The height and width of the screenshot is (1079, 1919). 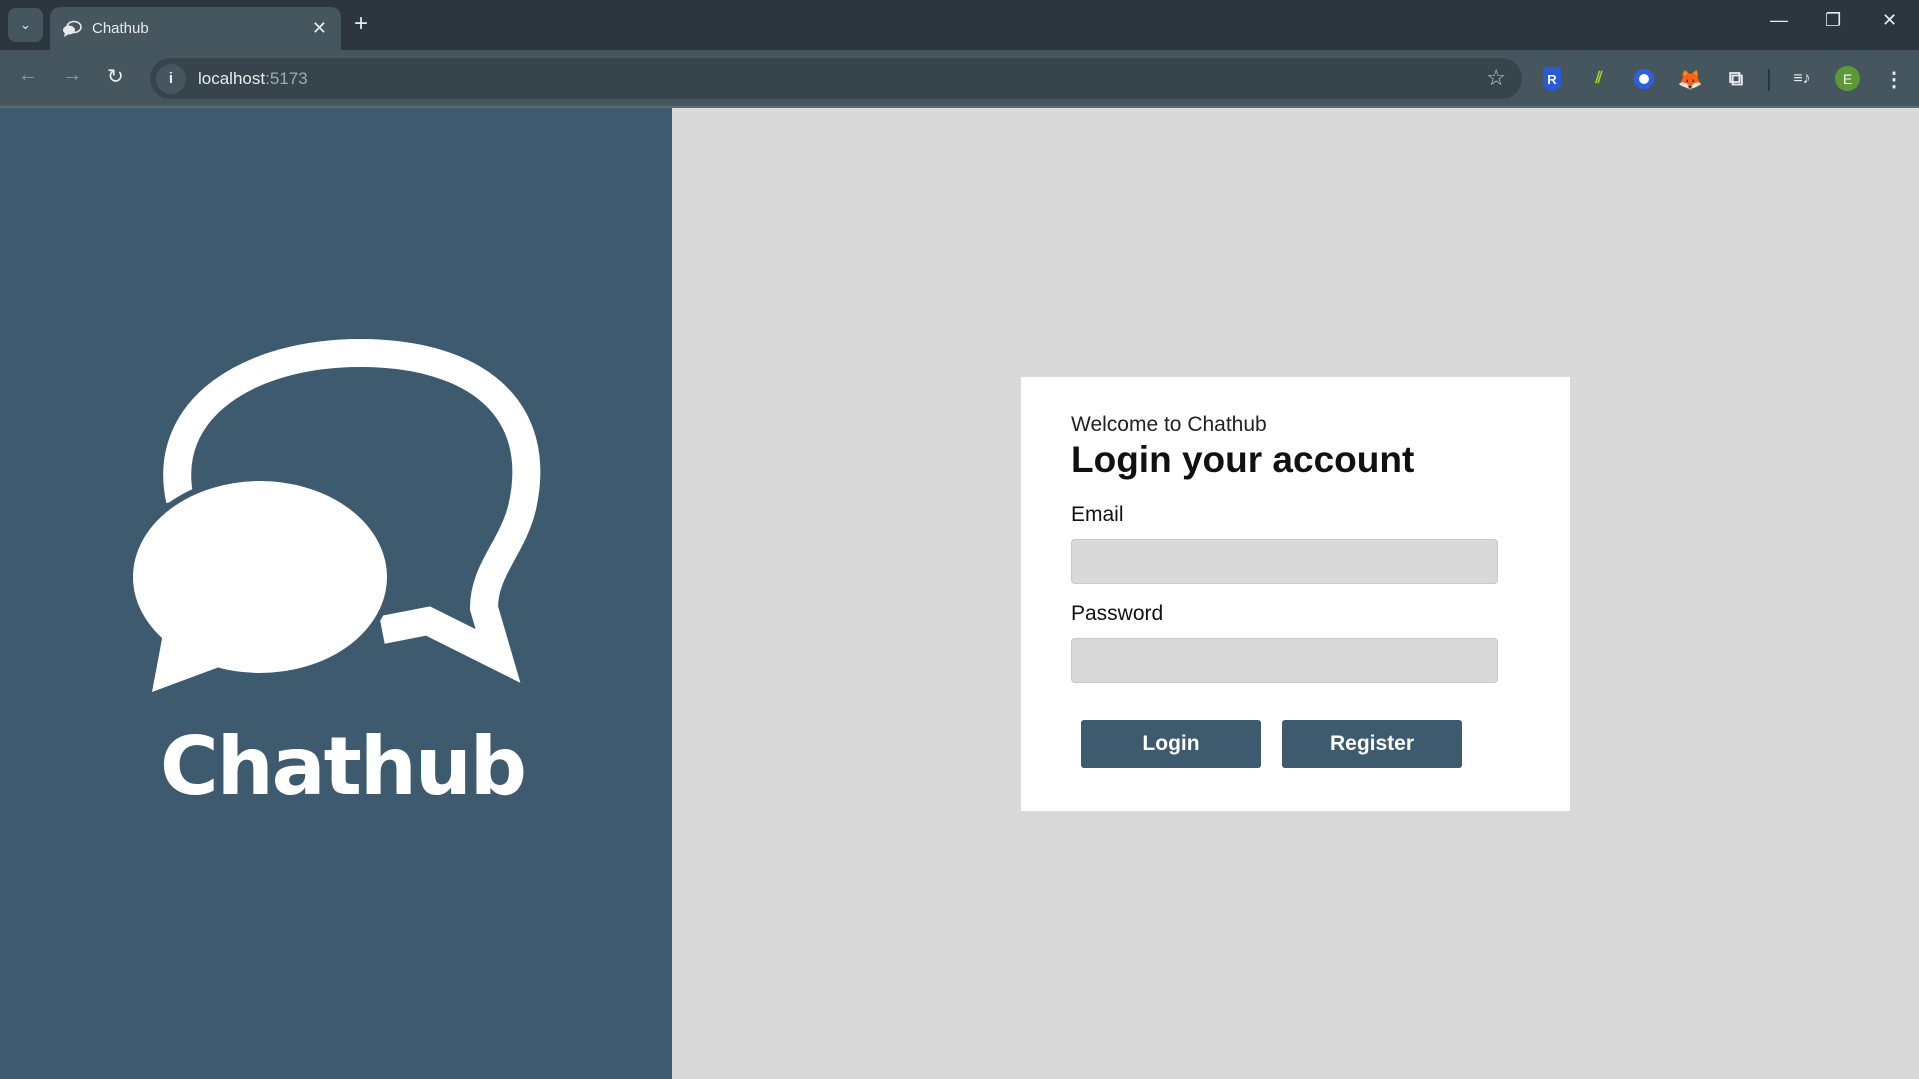 I want to click on circle-extension-icon, so click(x=1644, y=79).